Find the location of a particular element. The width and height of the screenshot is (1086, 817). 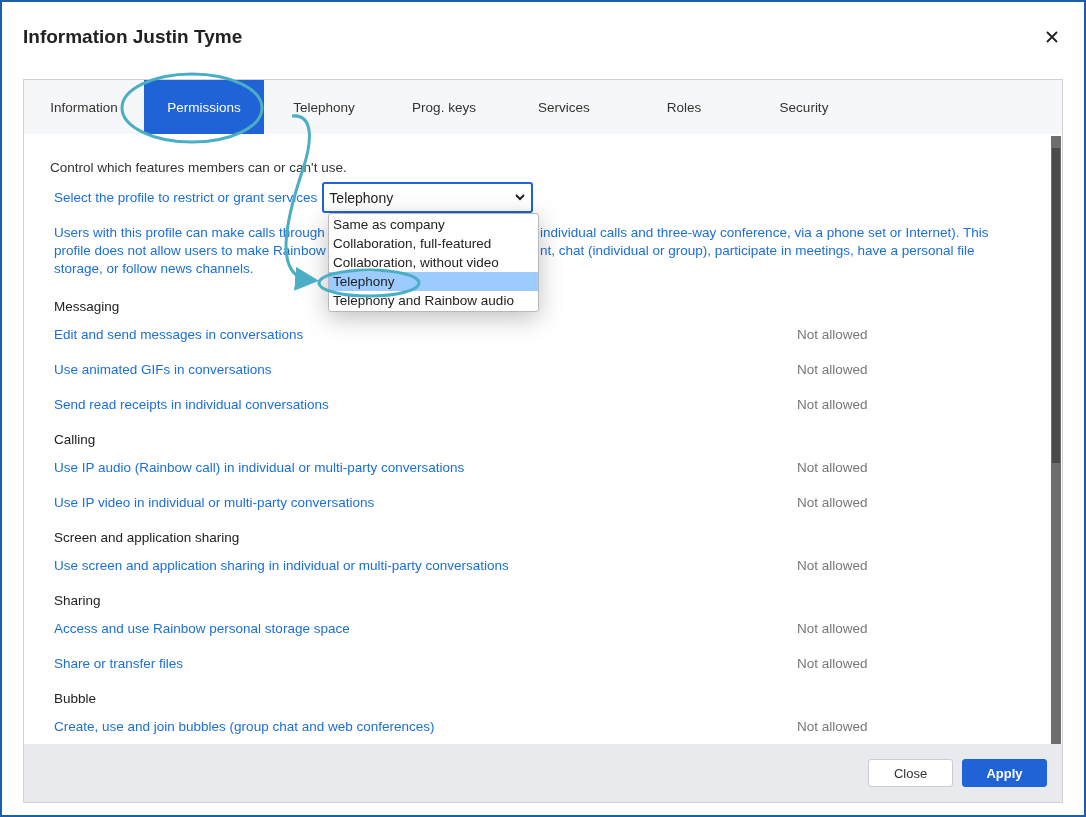

tab: Prog. keys is located at coordinates (444, 107).